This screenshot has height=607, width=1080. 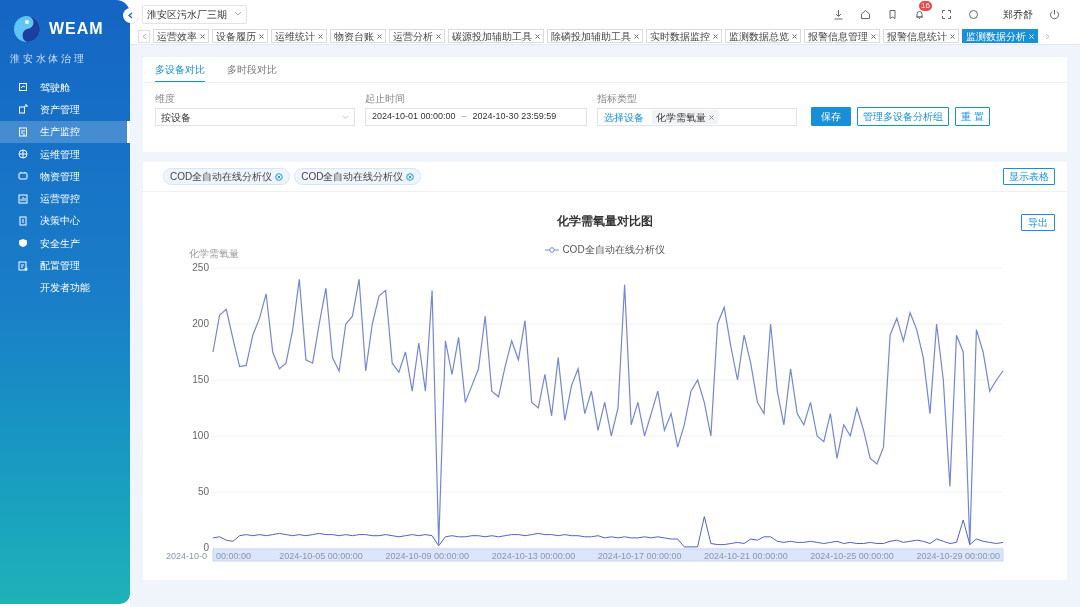 I want to click on select-device-link: 选择设备, so click(x=624, y=117).